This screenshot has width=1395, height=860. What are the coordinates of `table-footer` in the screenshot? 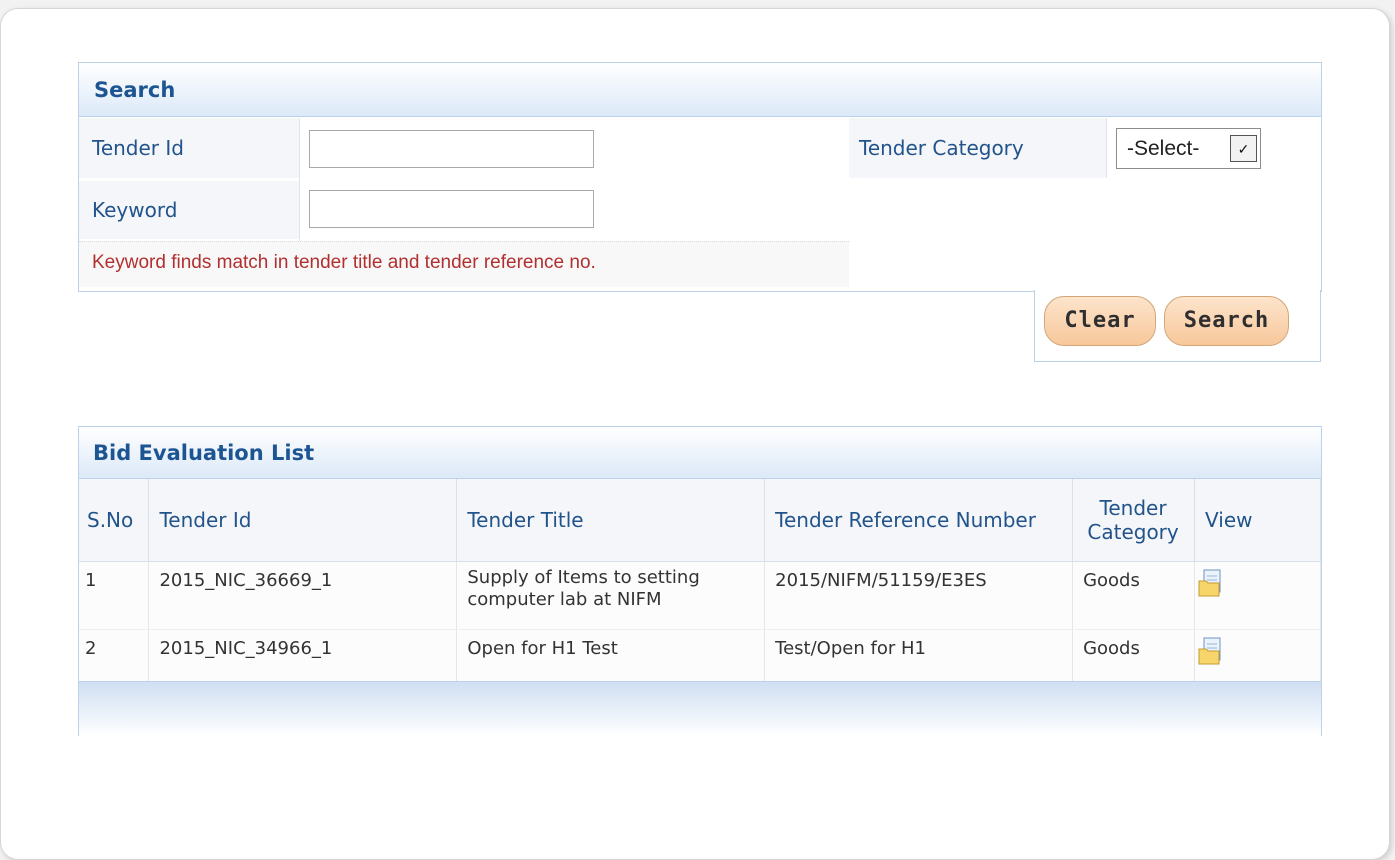 It's located at (700, 708).